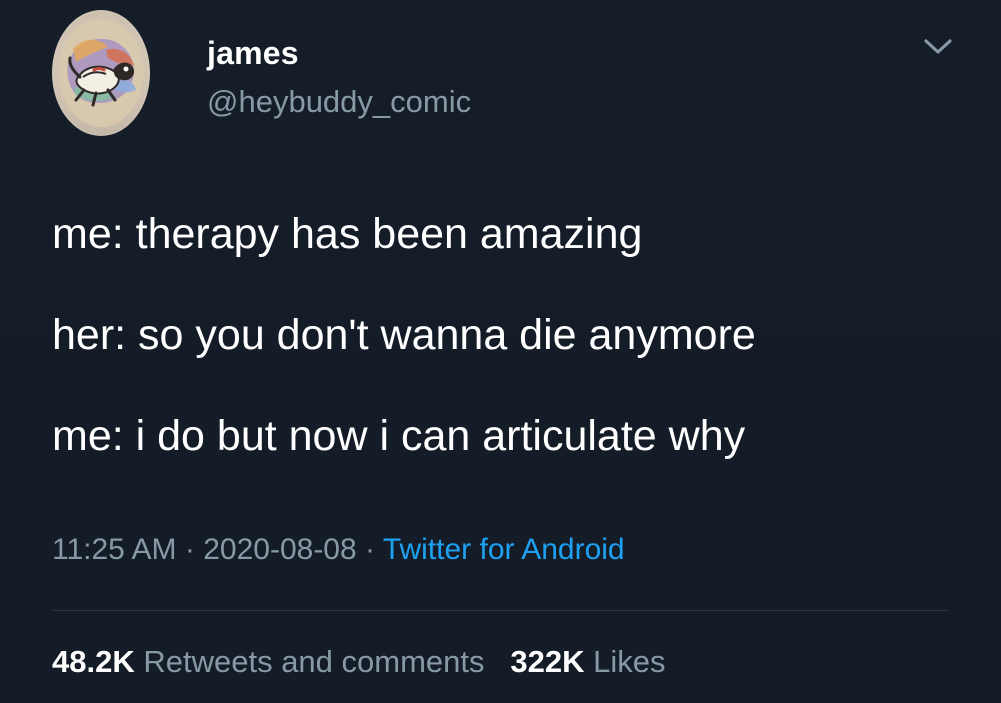 The height and width of the screenshot is (703, 1001). What do you see at coordinates (629, 661) in the screenshot?
I see `likes-label: Likes` at bounding box center [629, 661].